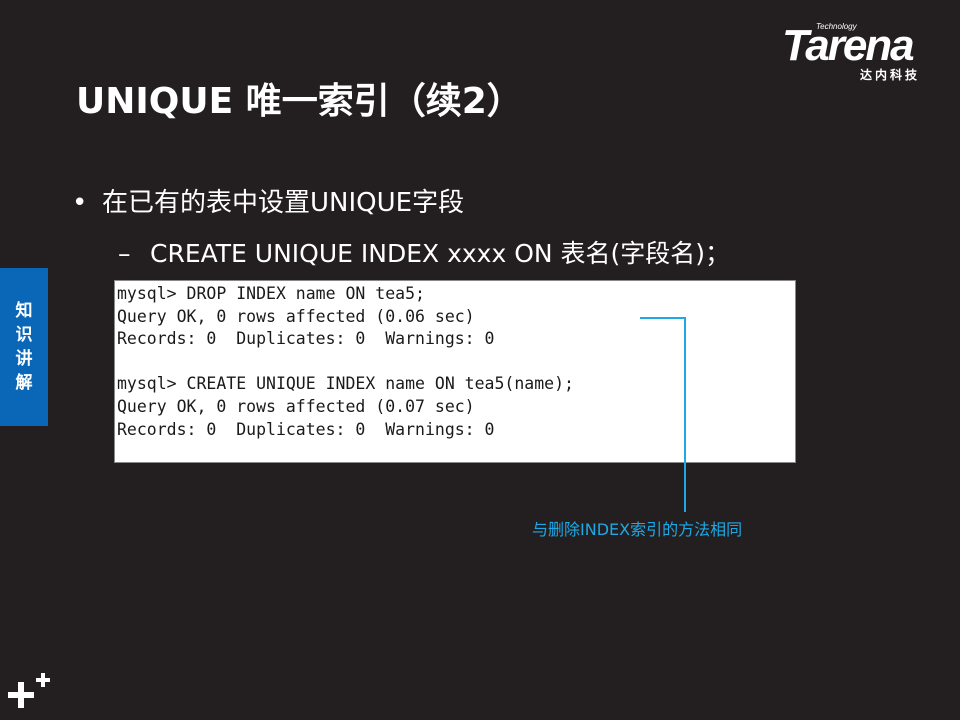 Image resolution: width=960 pixels, height=720 pixels. Describe the element at coordinates (271, 293) in the screenshot. I see `code-line: mysql> DROP INDEX name ON tea5;` at that location.